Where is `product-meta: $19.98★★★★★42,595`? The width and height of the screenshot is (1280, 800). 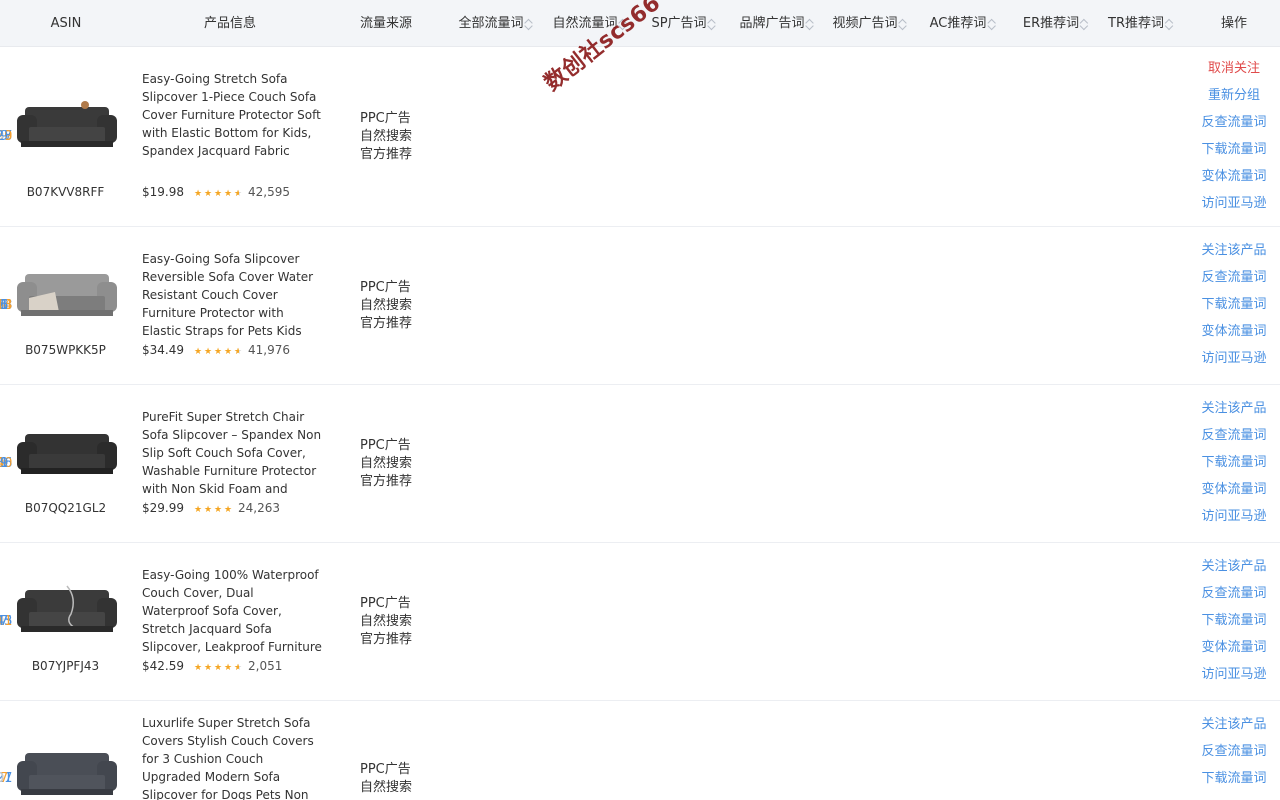
product-meta: $19.98★★★★★42,595 is located at coordinates (216, 192).